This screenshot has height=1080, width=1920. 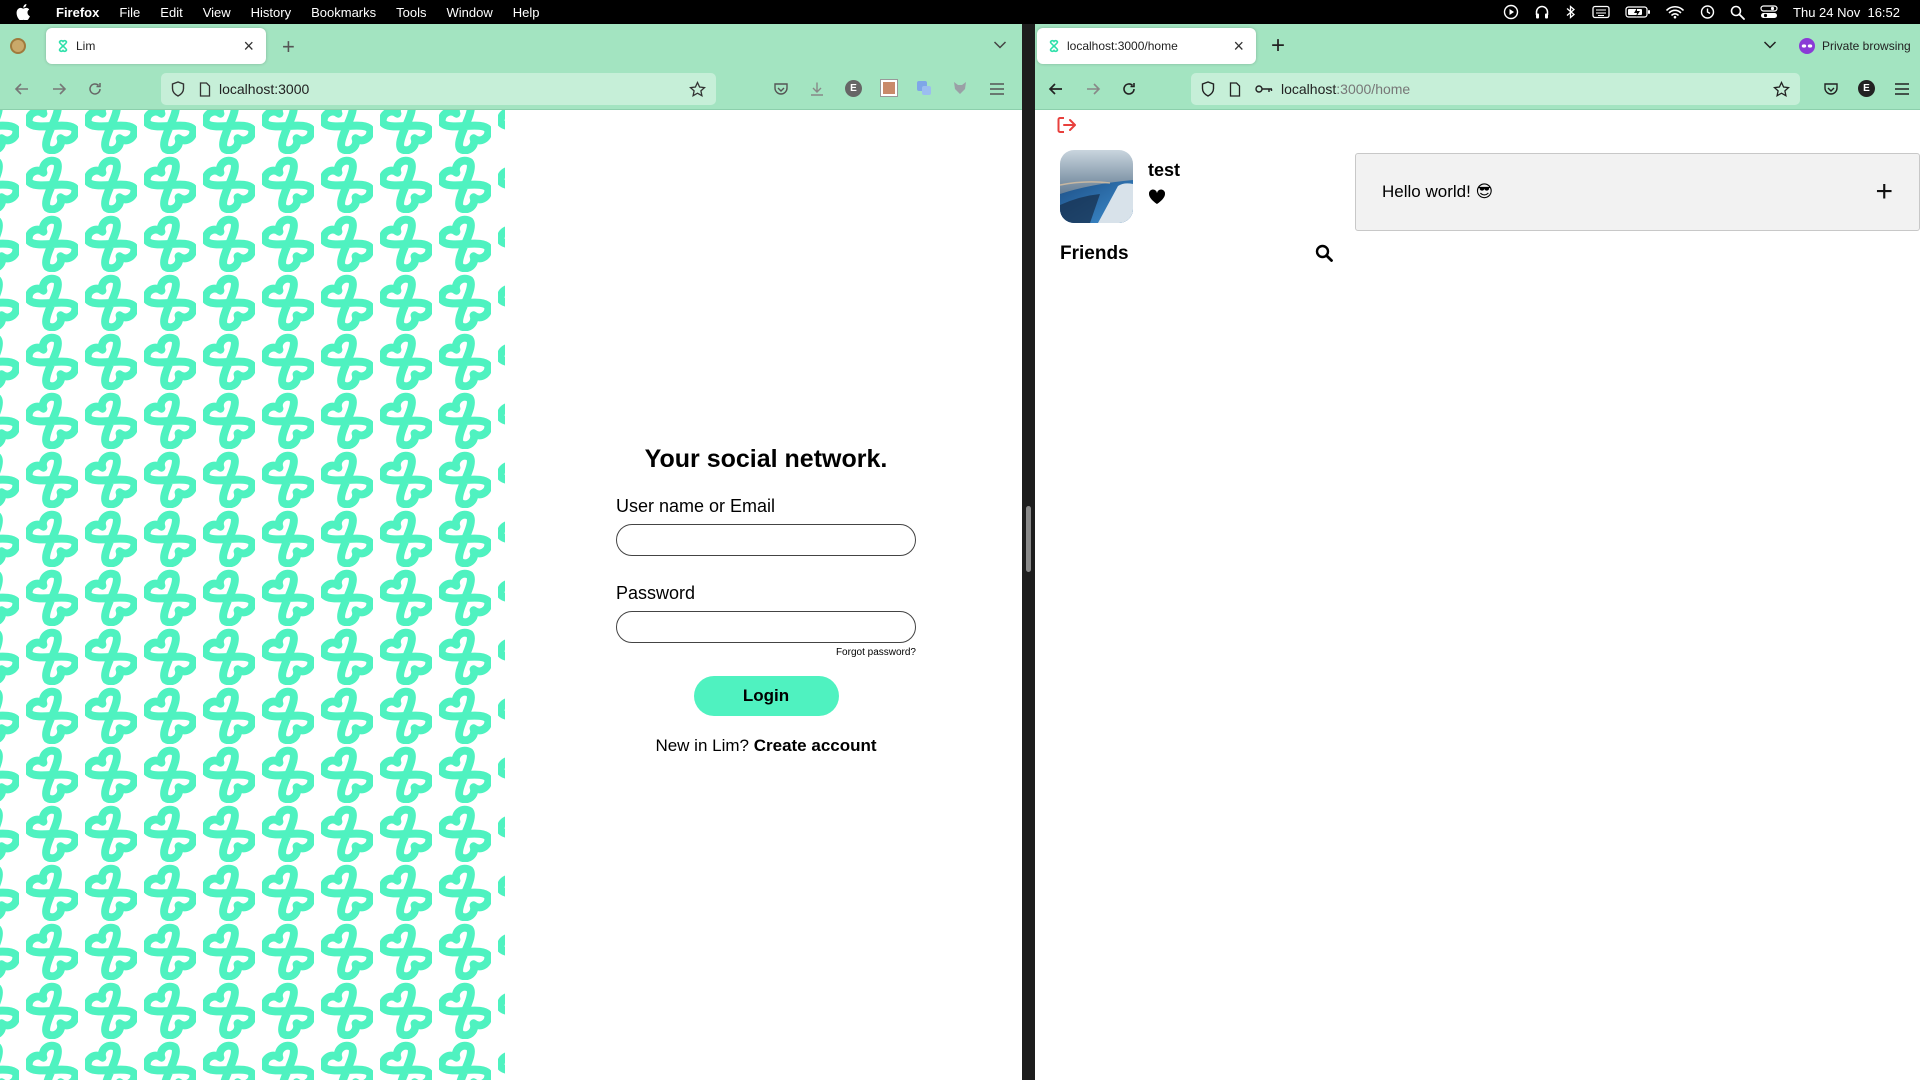 I want to click on add-post-button: +, so click(x=1884, y=192).